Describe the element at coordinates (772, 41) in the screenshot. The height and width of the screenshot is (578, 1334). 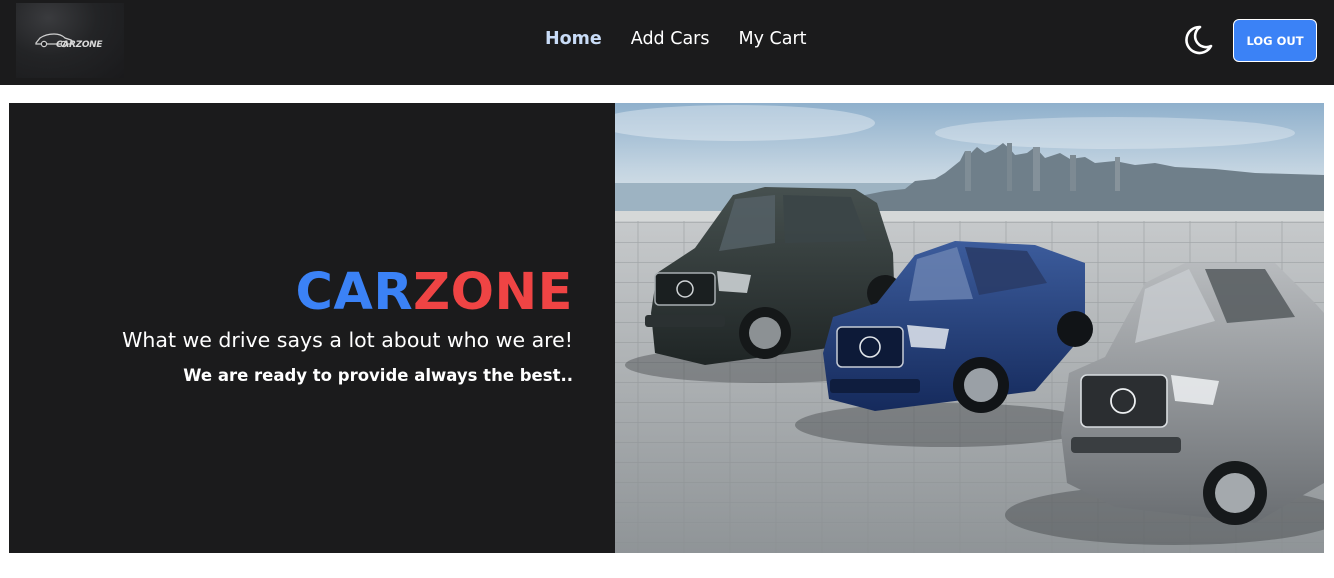
I see `nav-link-my-cart: My Cart` at that location.